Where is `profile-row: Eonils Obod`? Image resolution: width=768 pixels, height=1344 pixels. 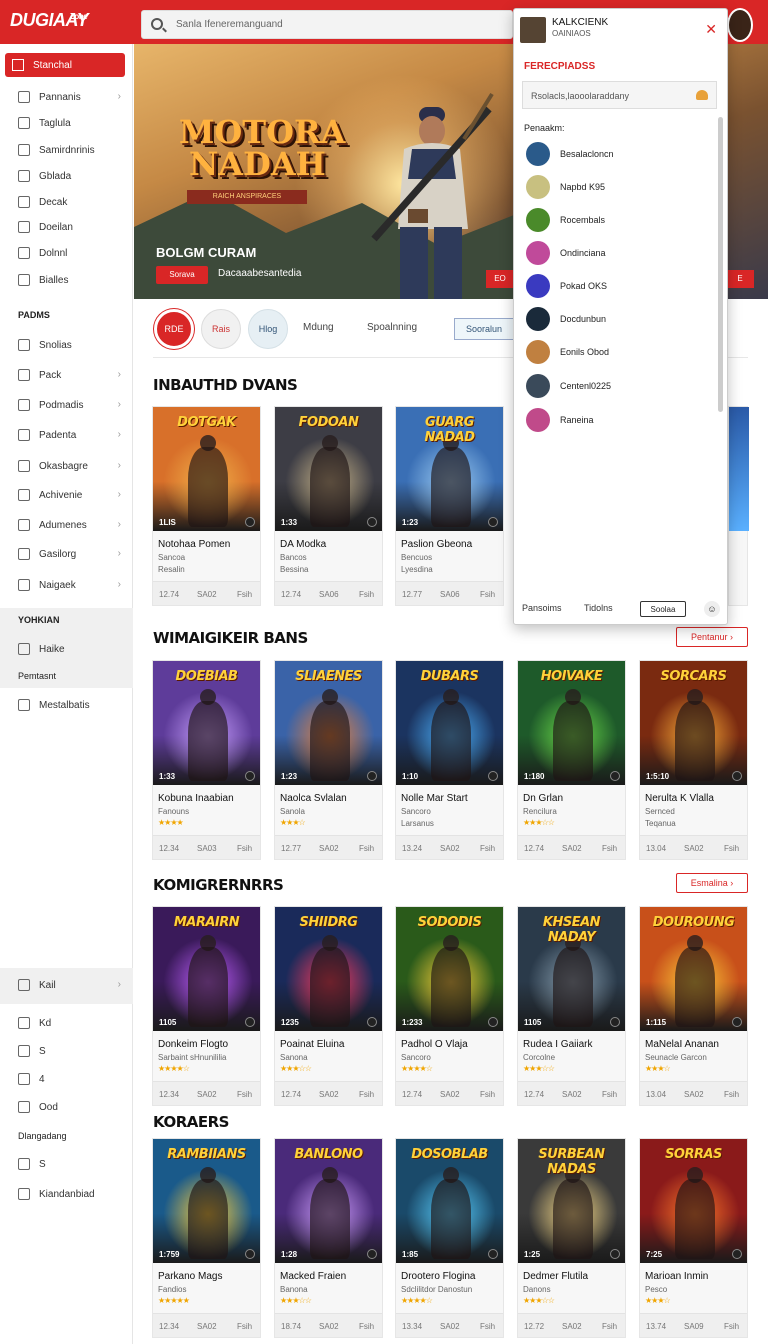
profile-row: Eonils Obod is located at coordinates (616, 352).